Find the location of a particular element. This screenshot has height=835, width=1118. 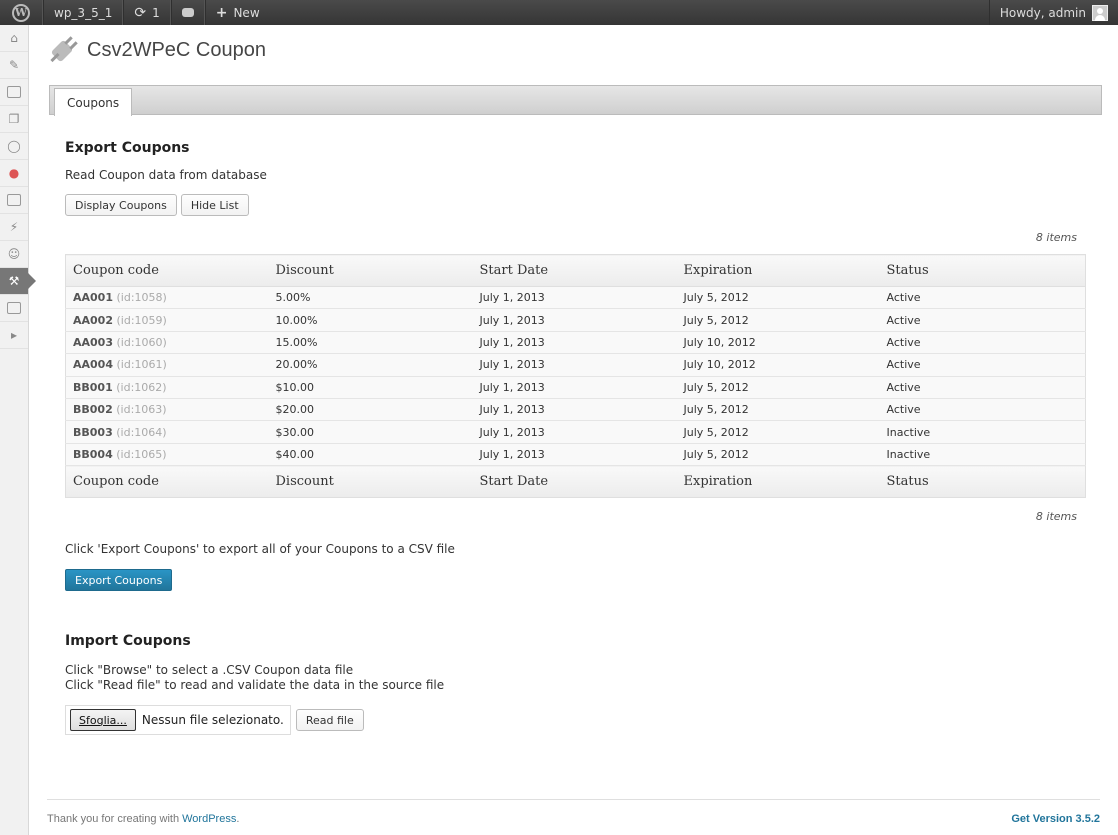

dashboard-icon: ⌂ is located at coordinates (14, 38).